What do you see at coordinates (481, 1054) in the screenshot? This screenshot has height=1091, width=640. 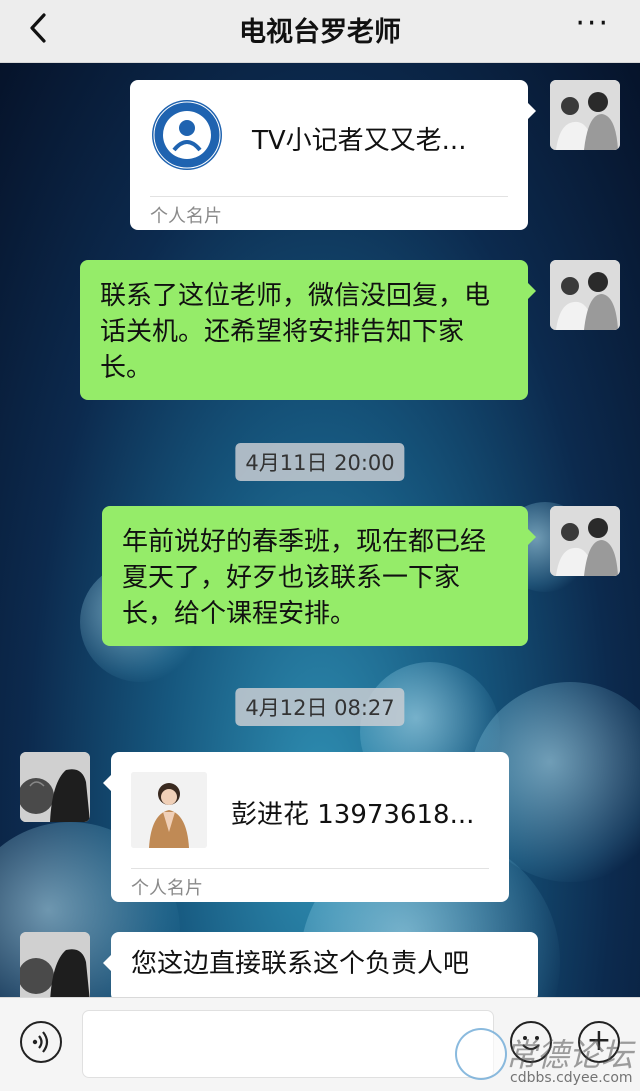 I see `watermark-logo` at bounding box center [481, 1054].